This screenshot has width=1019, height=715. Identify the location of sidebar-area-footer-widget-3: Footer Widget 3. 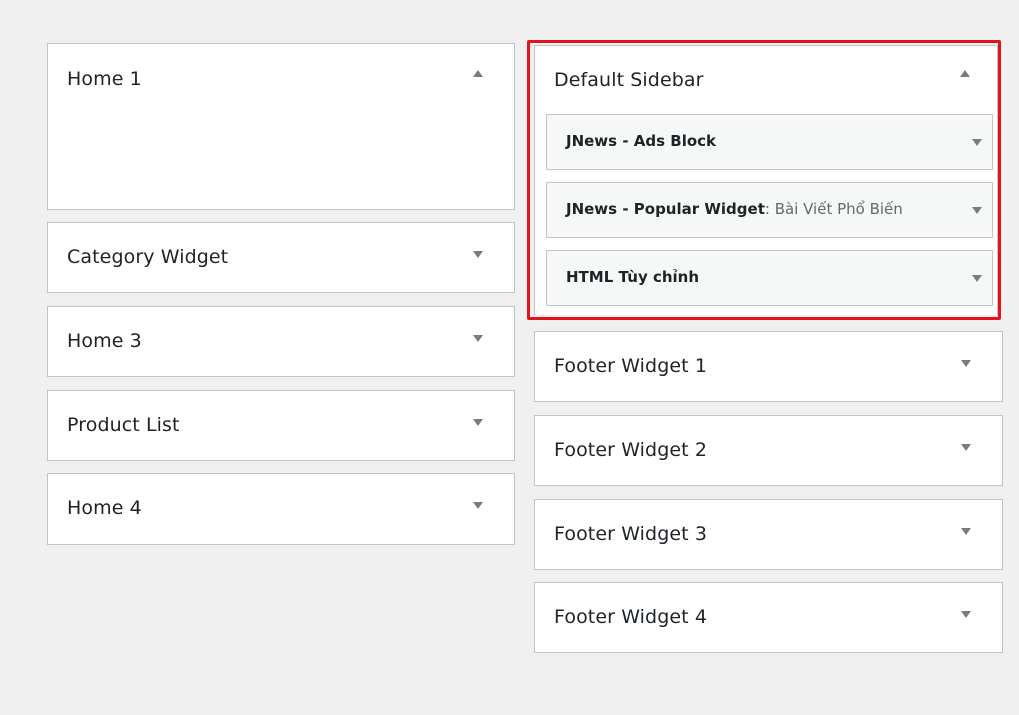
(768, 534).